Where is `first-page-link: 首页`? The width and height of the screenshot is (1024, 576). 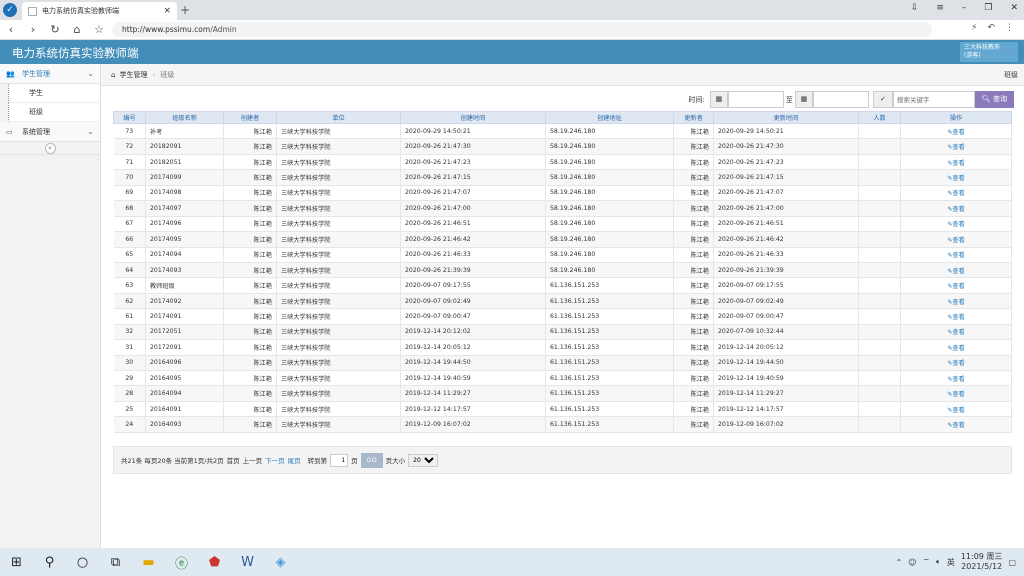 first-page-link: 首页 is located at coordinates (233, 460).